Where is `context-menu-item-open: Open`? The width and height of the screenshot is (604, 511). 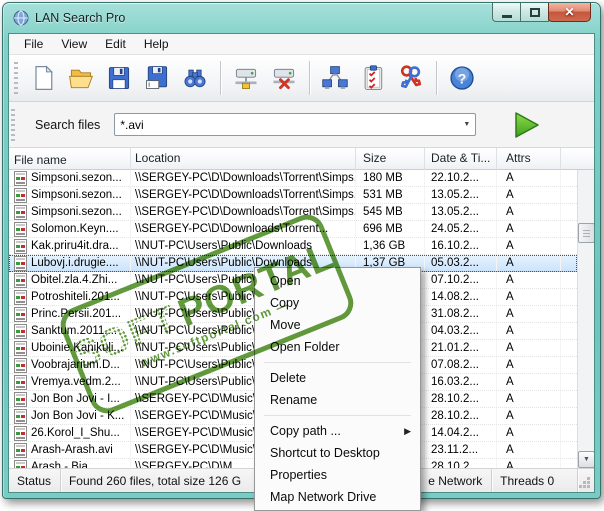 context-menu-item-open: Open is located at coordinates (337, 281).